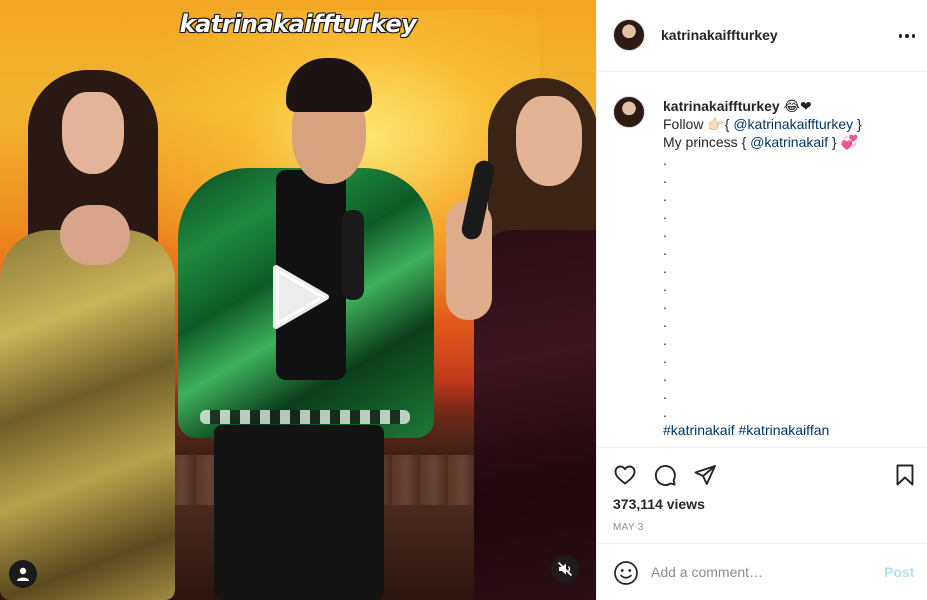  What do you see at coordinates (843, 142) in the screenshot?
I see `caption-line2-suffix: } 💞` at bounding box center [843, 142].